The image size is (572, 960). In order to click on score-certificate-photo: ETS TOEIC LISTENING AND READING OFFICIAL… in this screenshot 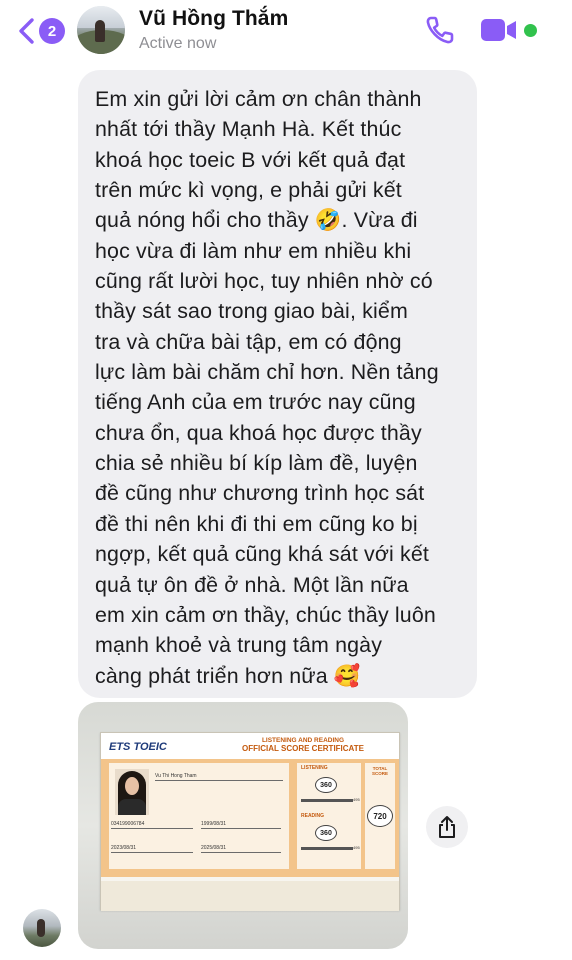, I will do `click(243, 825)`.